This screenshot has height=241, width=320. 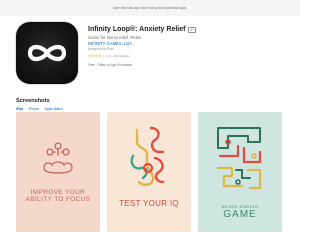 I want to click on screenshot-caption: IMPROVE YOUR ABILITY TO FOCUS, so click(x=58, y=196).